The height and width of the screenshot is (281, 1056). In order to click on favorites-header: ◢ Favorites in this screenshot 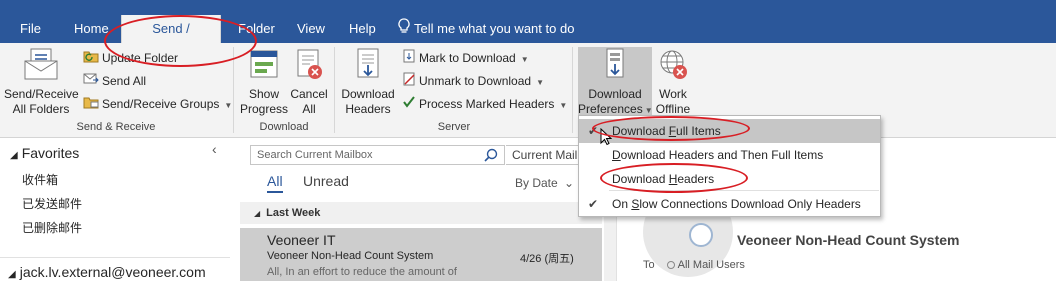, I will do `click(44, 153)`.